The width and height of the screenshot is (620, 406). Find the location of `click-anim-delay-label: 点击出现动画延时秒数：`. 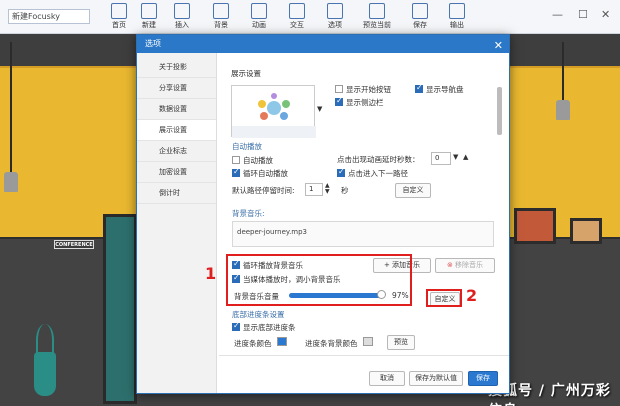

click-anim-delay-label: 点击出现动画延时秒数： is located at coordinates (378, 159).